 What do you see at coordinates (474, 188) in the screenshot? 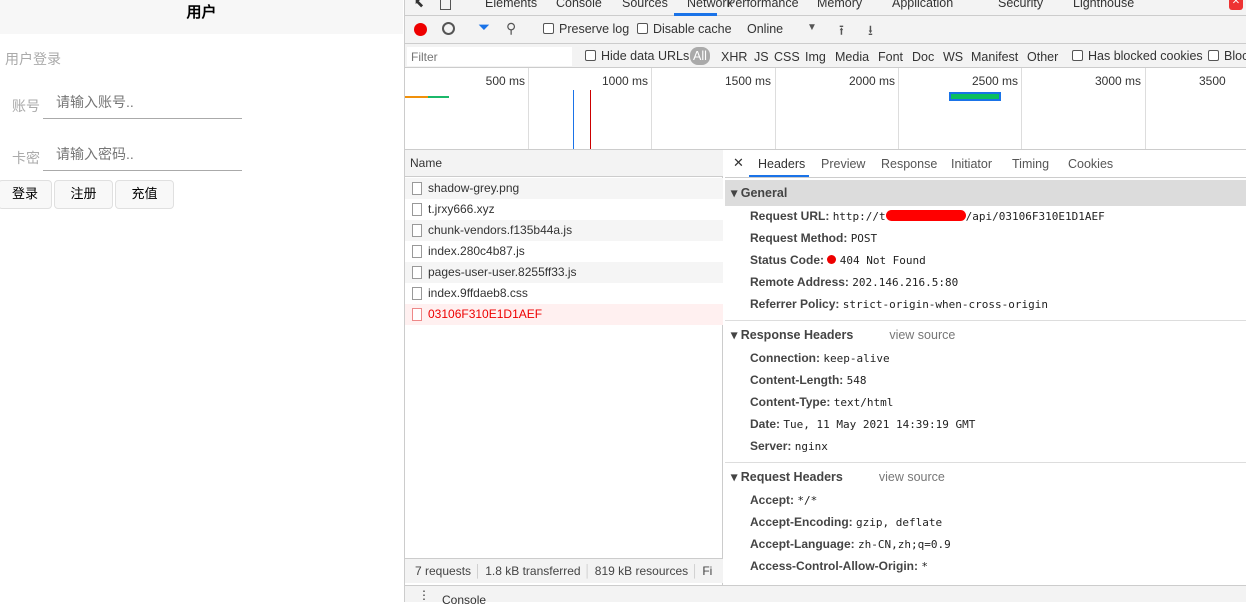
I see `request-name: shadow-grey.png` at bounding box center [474, 188].